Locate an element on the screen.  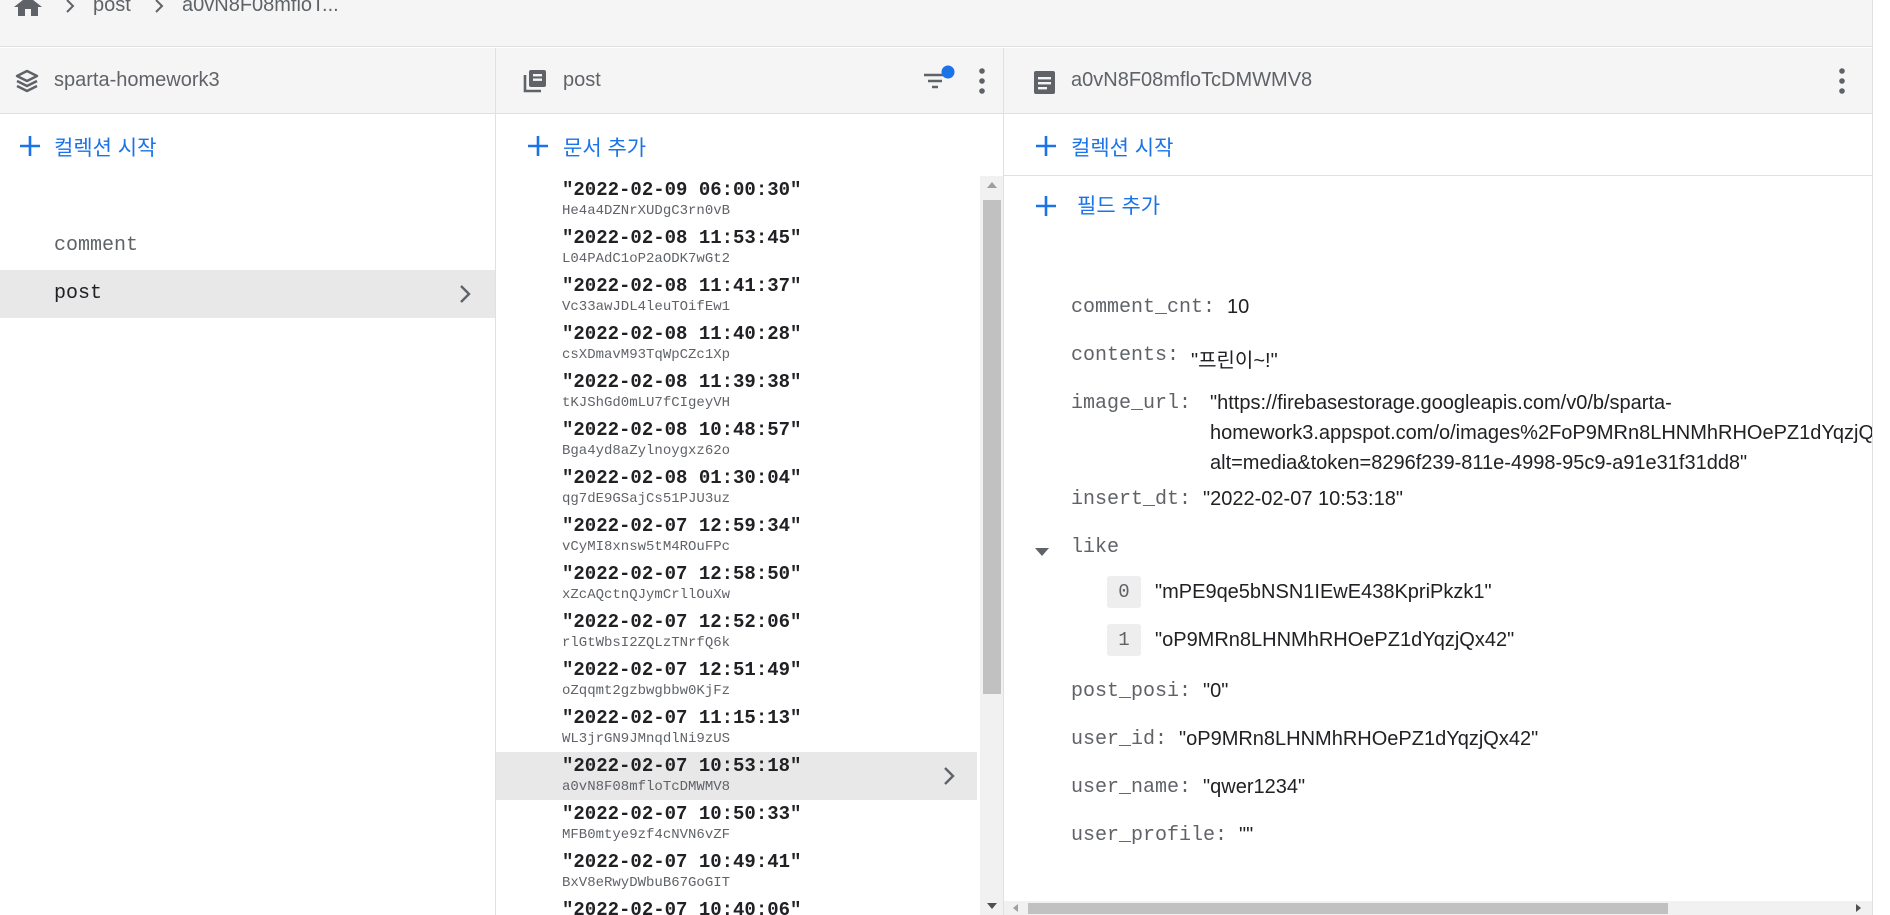
field-user-name: user_name: "qwer1234" is located at coordinates (1188, 791).